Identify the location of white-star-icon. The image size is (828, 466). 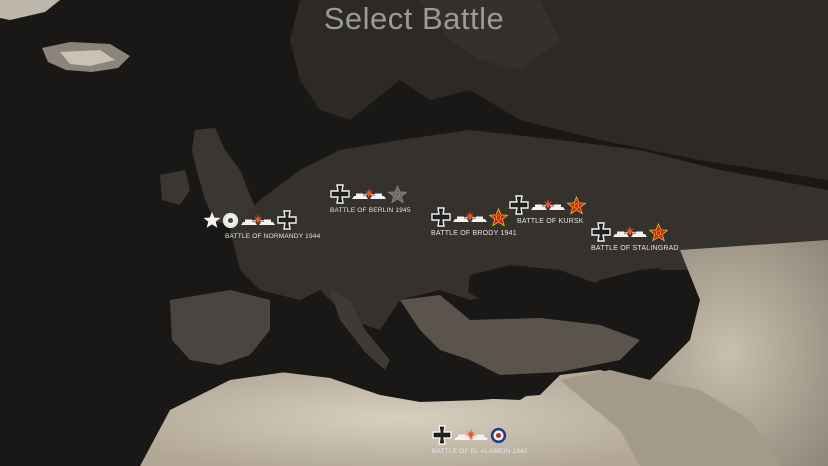
(212, 220).